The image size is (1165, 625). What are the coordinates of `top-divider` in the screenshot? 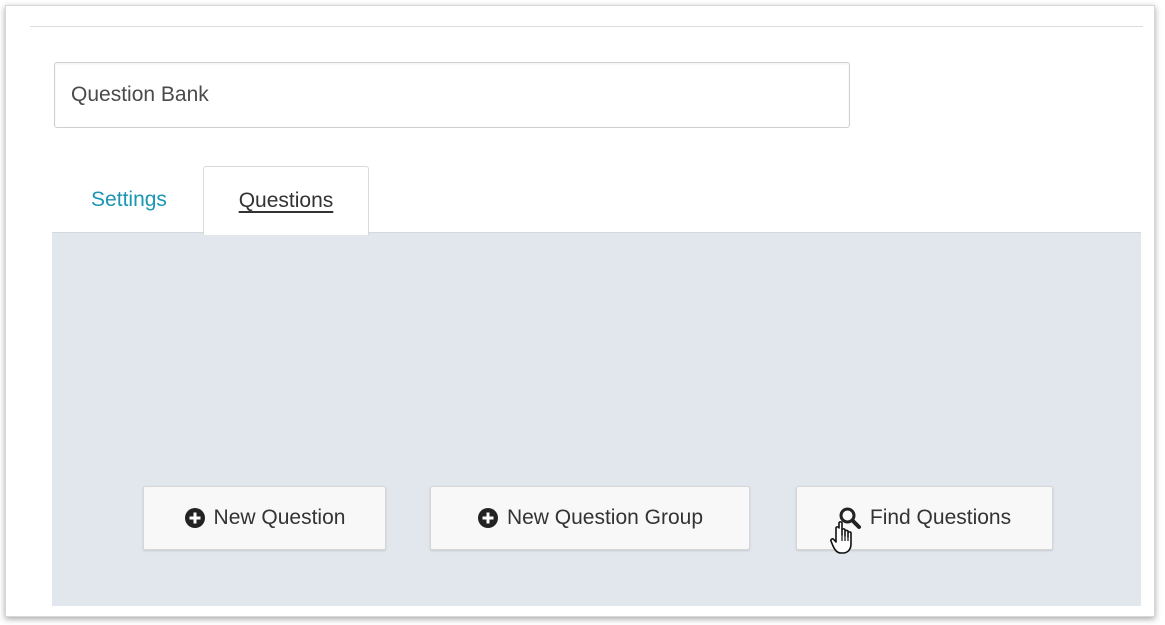 It's located at (586, 26).